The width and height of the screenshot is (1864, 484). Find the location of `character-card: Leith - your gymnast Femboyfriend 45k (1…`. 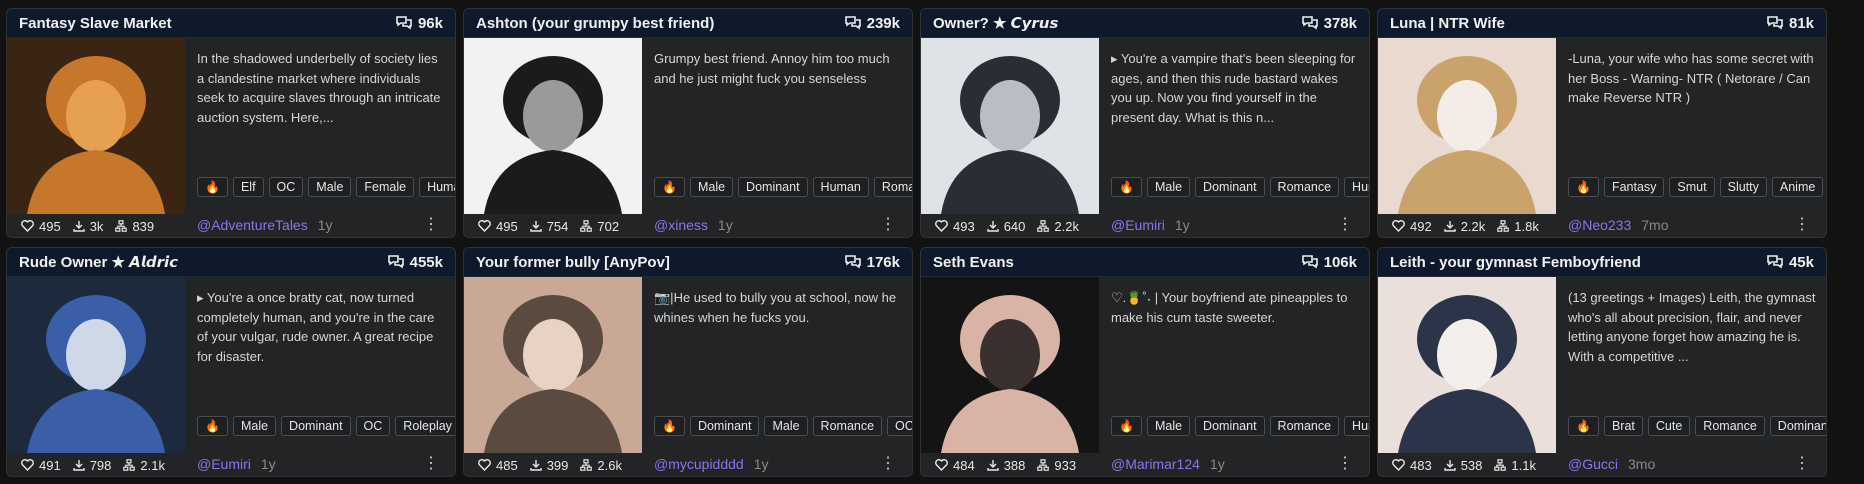

character-card: Leith - your gymnast Femboyfriend 45k (1… is located at coordinates (1602, 362).